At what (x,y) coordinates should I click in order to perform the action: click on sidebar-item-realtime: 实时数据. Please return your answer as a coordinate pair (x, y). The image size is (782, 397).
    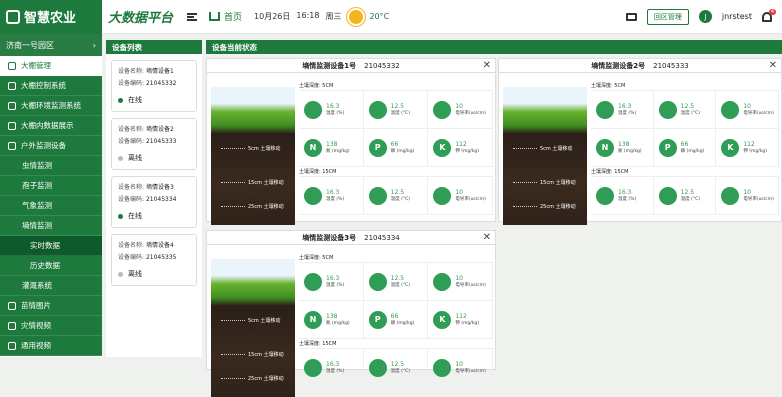
    Looking at the image, I should click on (51, 246).